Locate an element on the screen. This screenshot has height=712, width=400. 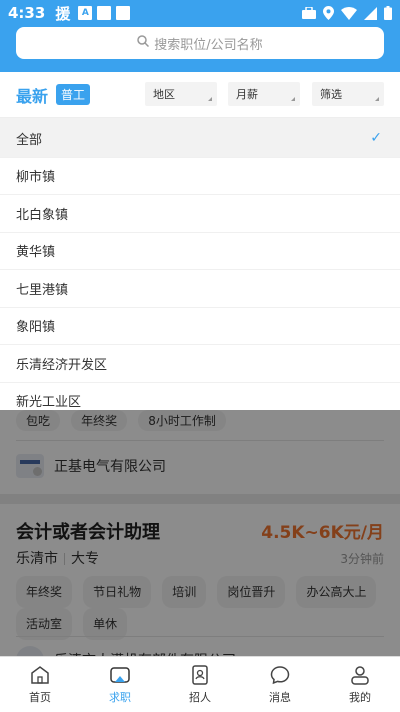
area-option: 象阳镇 is located at coordinates (200, 326).